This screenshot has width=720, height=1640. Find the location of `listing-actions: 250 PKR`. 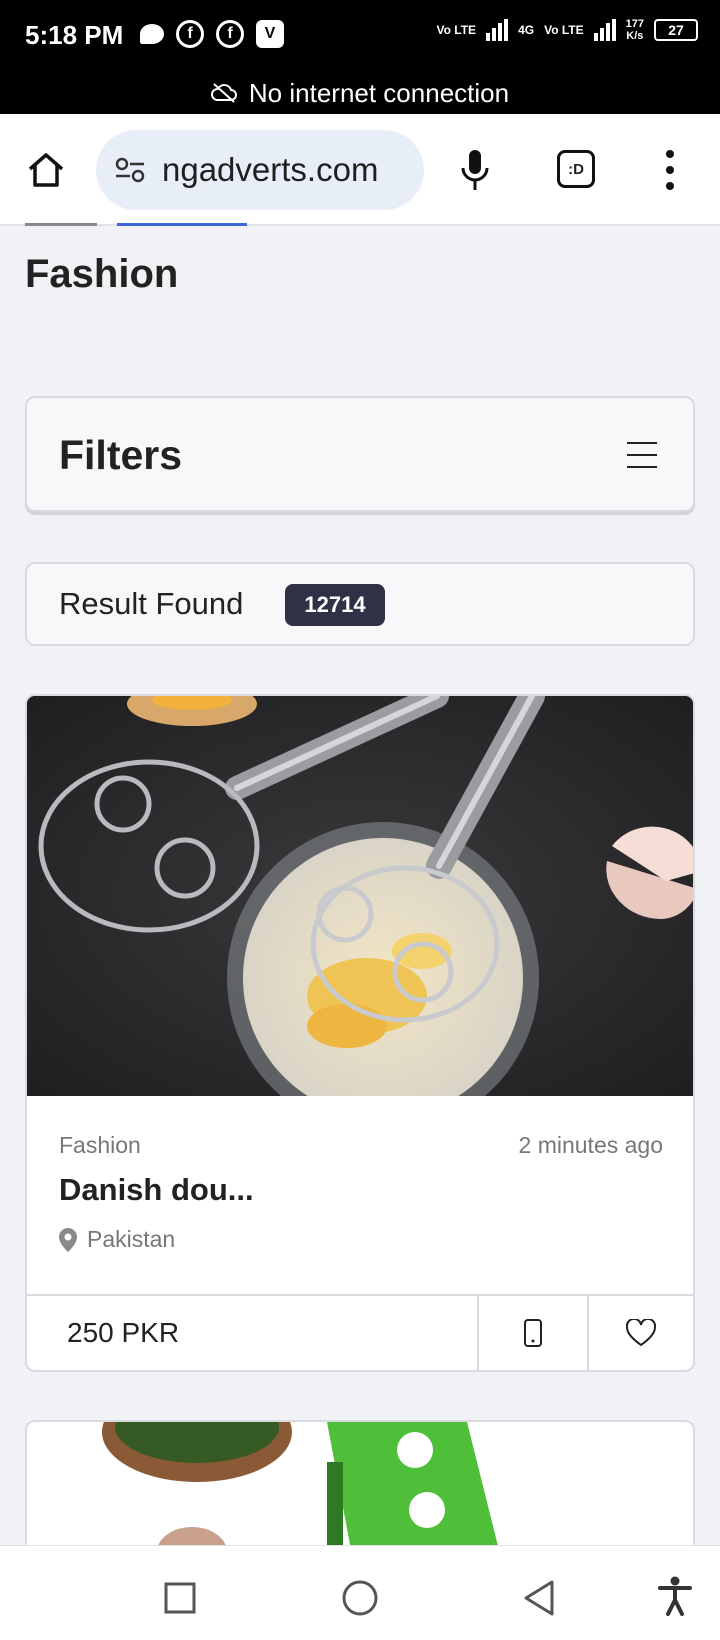

listing-actions: 250 PKR is located at coordinates (360, 1332).